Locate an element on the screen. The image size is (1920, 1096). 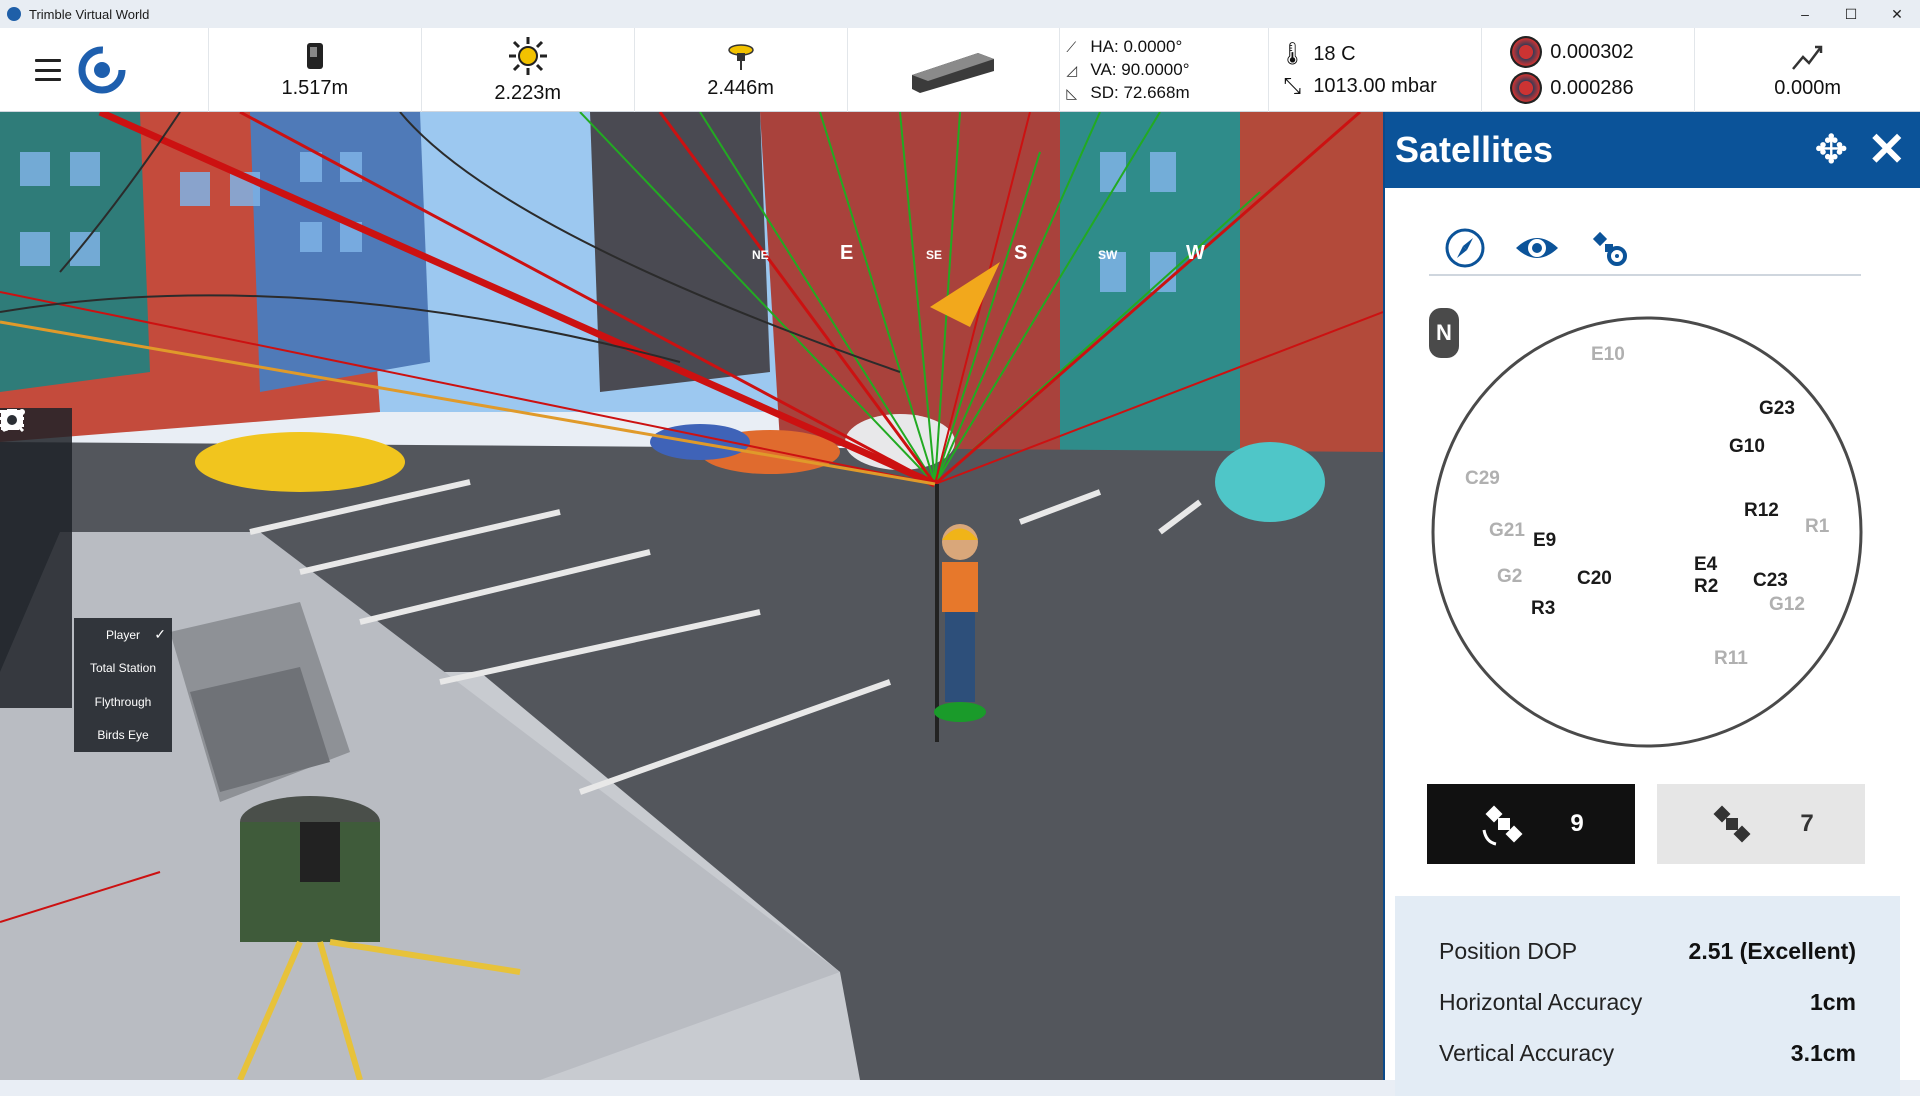
hamburger-menu-icon is located at coordinates (48, 70).